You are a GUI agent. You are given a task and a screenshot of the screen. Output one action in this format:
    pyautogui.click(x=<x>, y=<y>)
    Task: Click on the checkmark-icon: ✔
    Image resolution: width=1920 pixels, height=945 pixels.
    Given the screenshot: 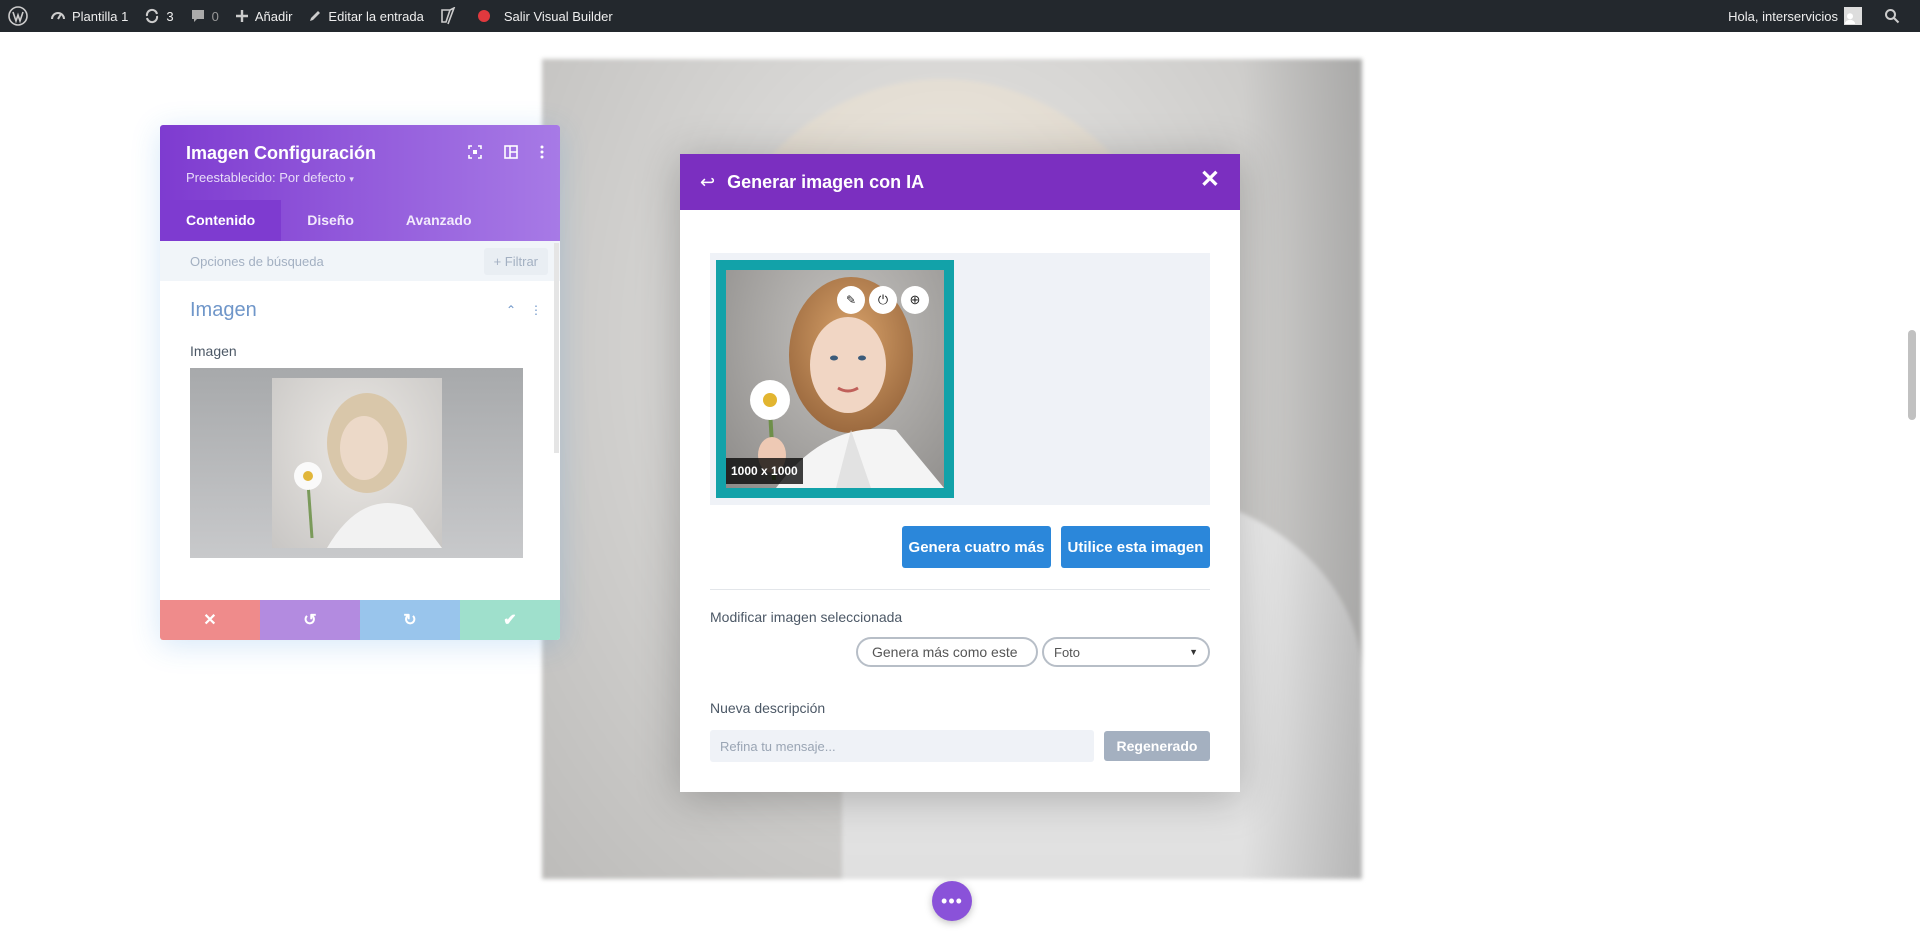 What is the action you would take?
    pyautogui.click(x=510, y=620)
    